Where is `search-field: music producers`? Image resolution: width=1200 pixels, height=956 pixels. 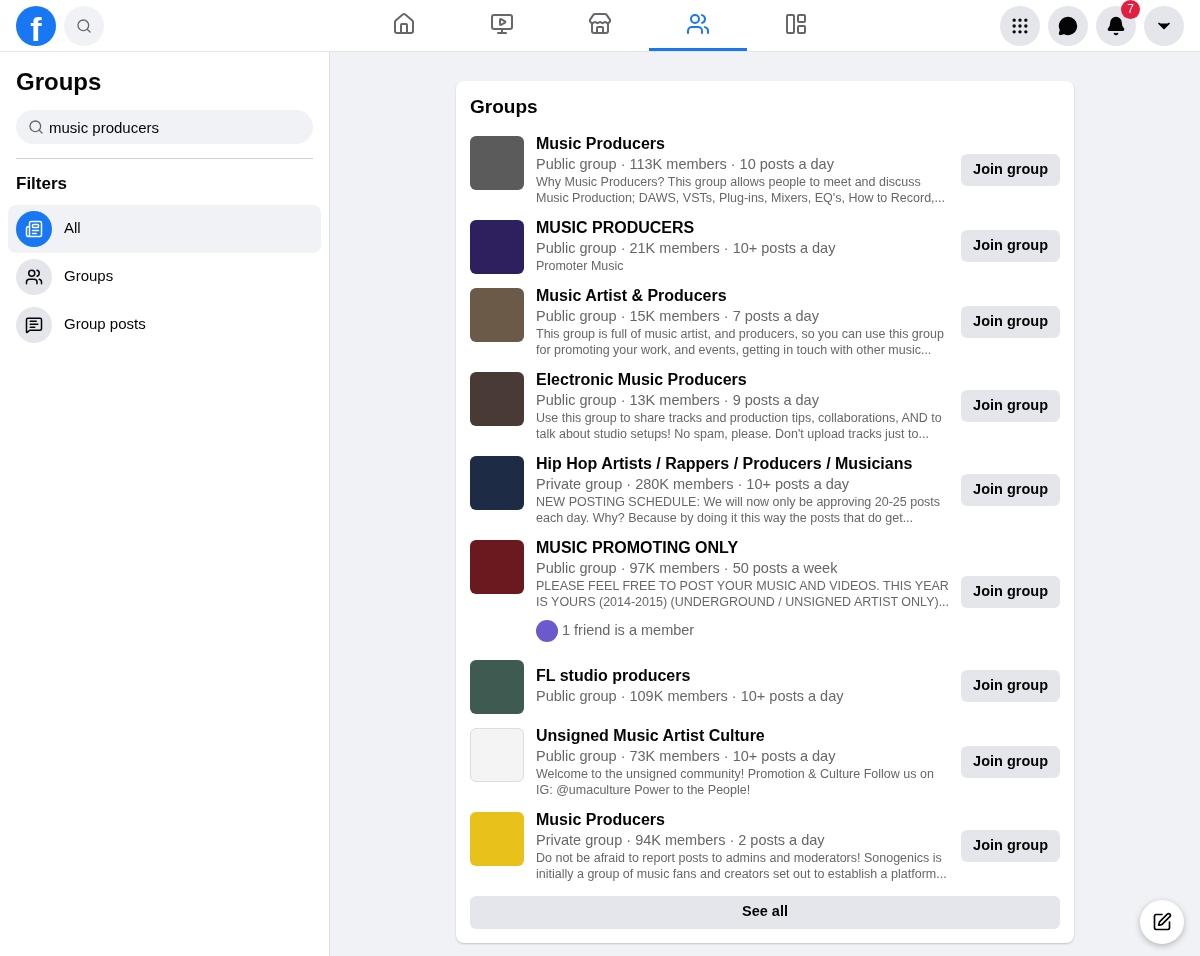 search-field: music producers is located at coordinates (164, 127).